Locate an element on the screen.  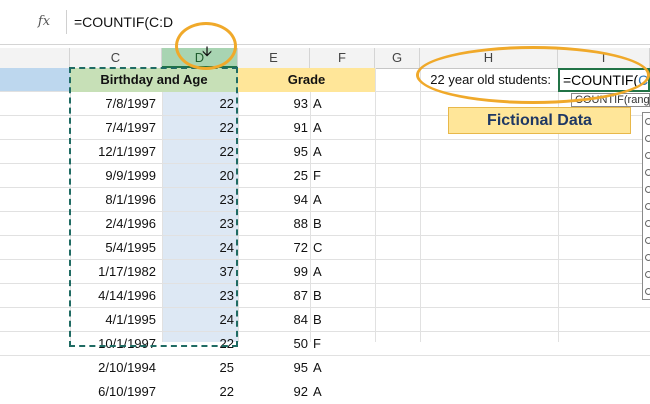
score-cell: 25 is located at coordinates (273, 176).